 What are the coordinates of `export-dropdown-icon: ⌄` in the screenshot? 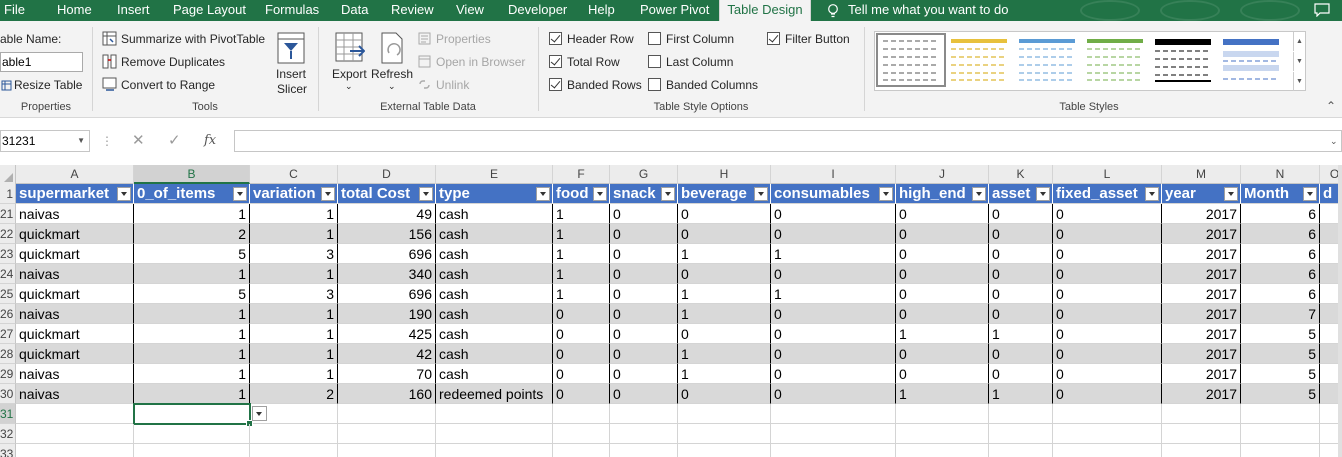 It's located at (349, 86).